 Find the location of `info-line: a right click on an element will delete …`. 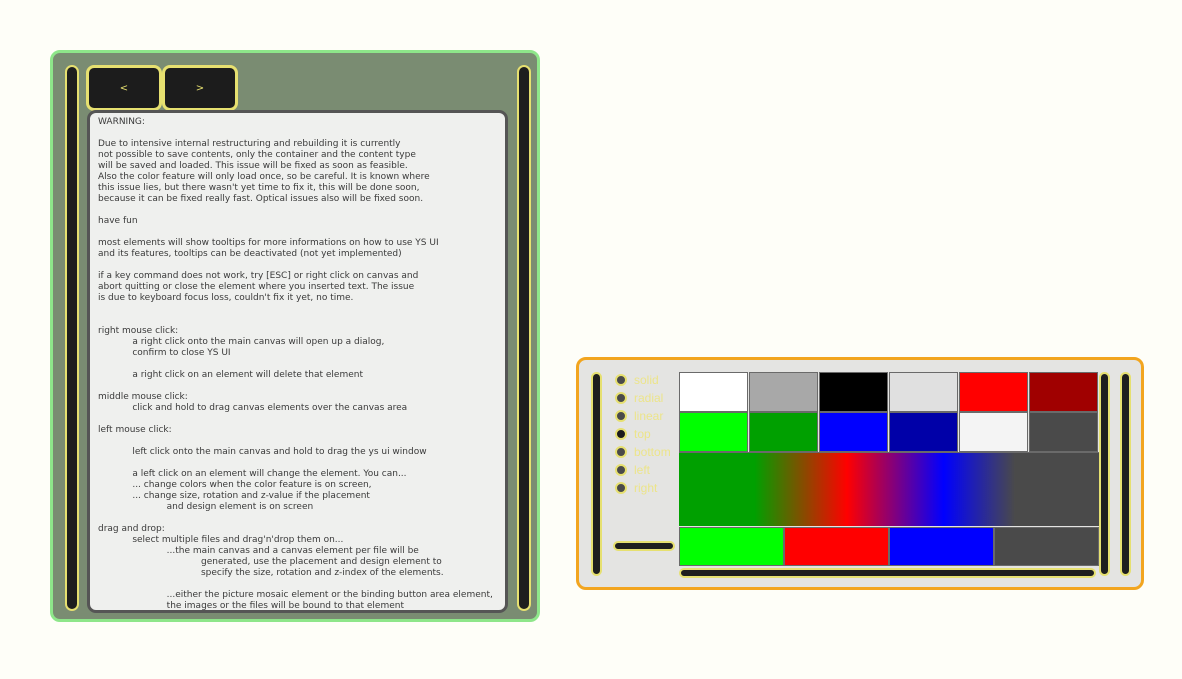

info-line: a right click on an element will delete … is located at coordinates (230, 375).